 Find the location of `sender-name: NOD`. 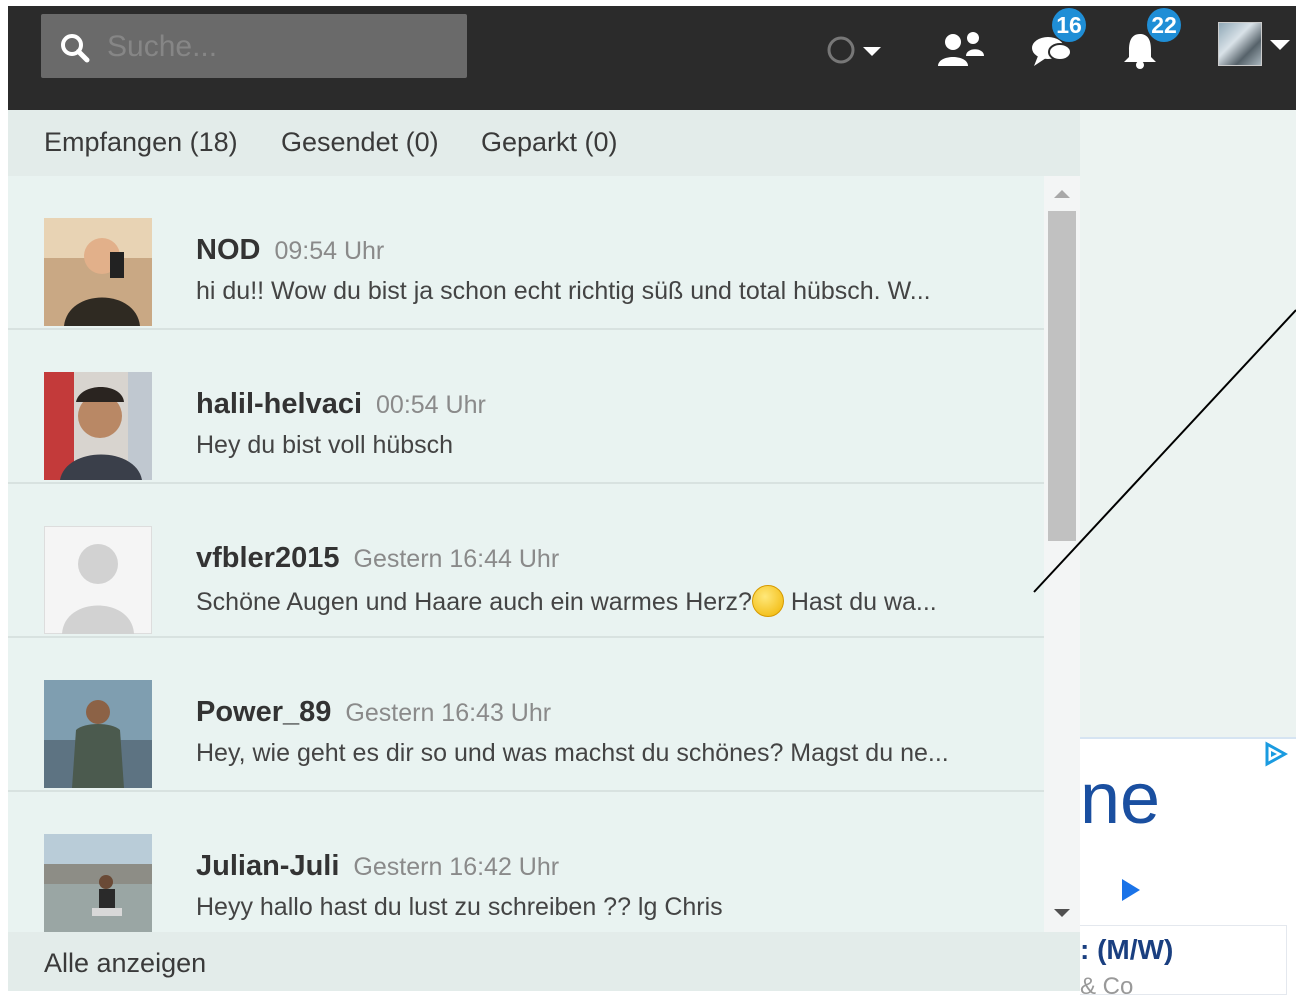

sender-name: NOD is located at coordinates (228, 250).